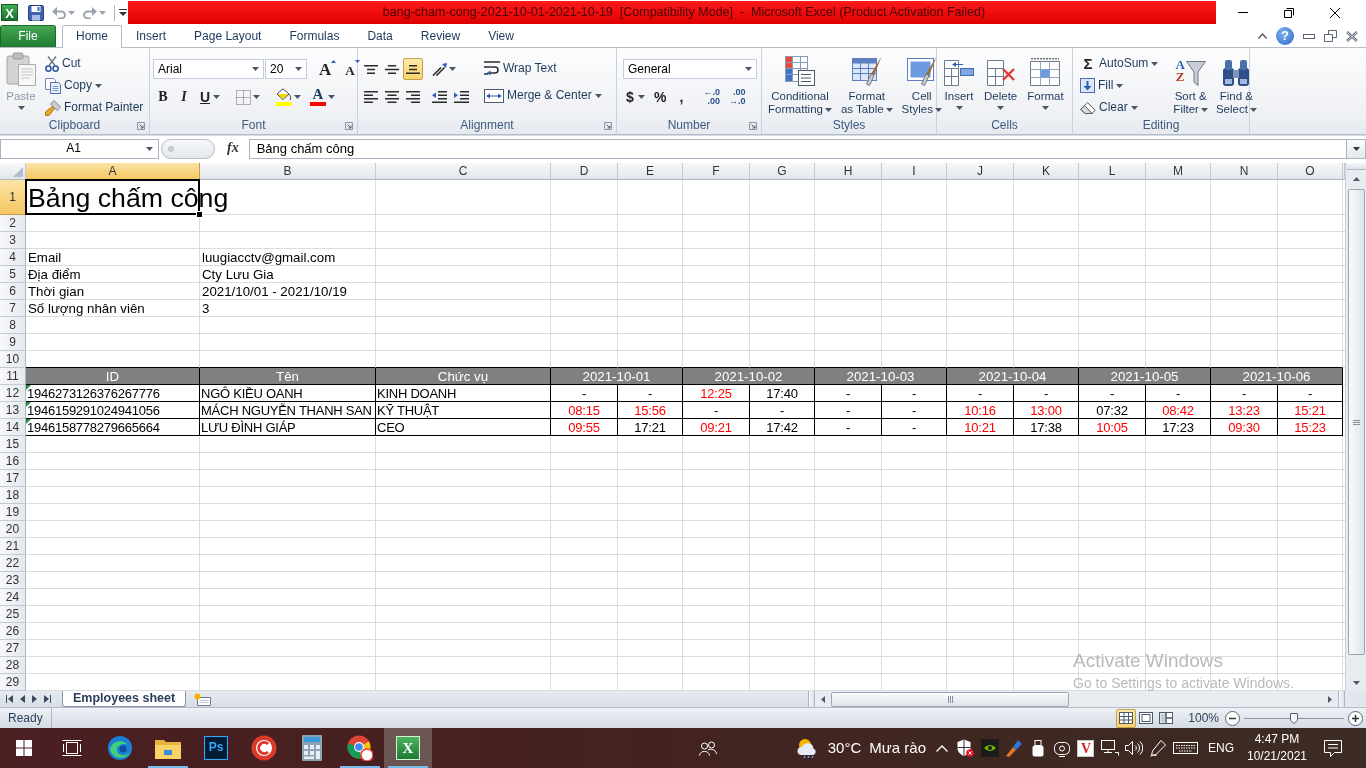 Image resolution: width=1366 pixels, height=768 pixels. What do you see at coordinates (1119, 85) in the screenshot?
I see `fill-button: Fill` at bounding box center [1119, 85].